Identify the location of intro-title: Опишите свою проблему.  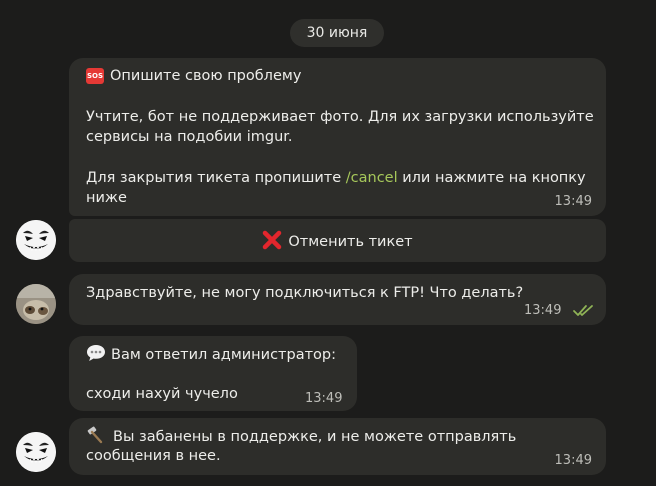
(206, 76).